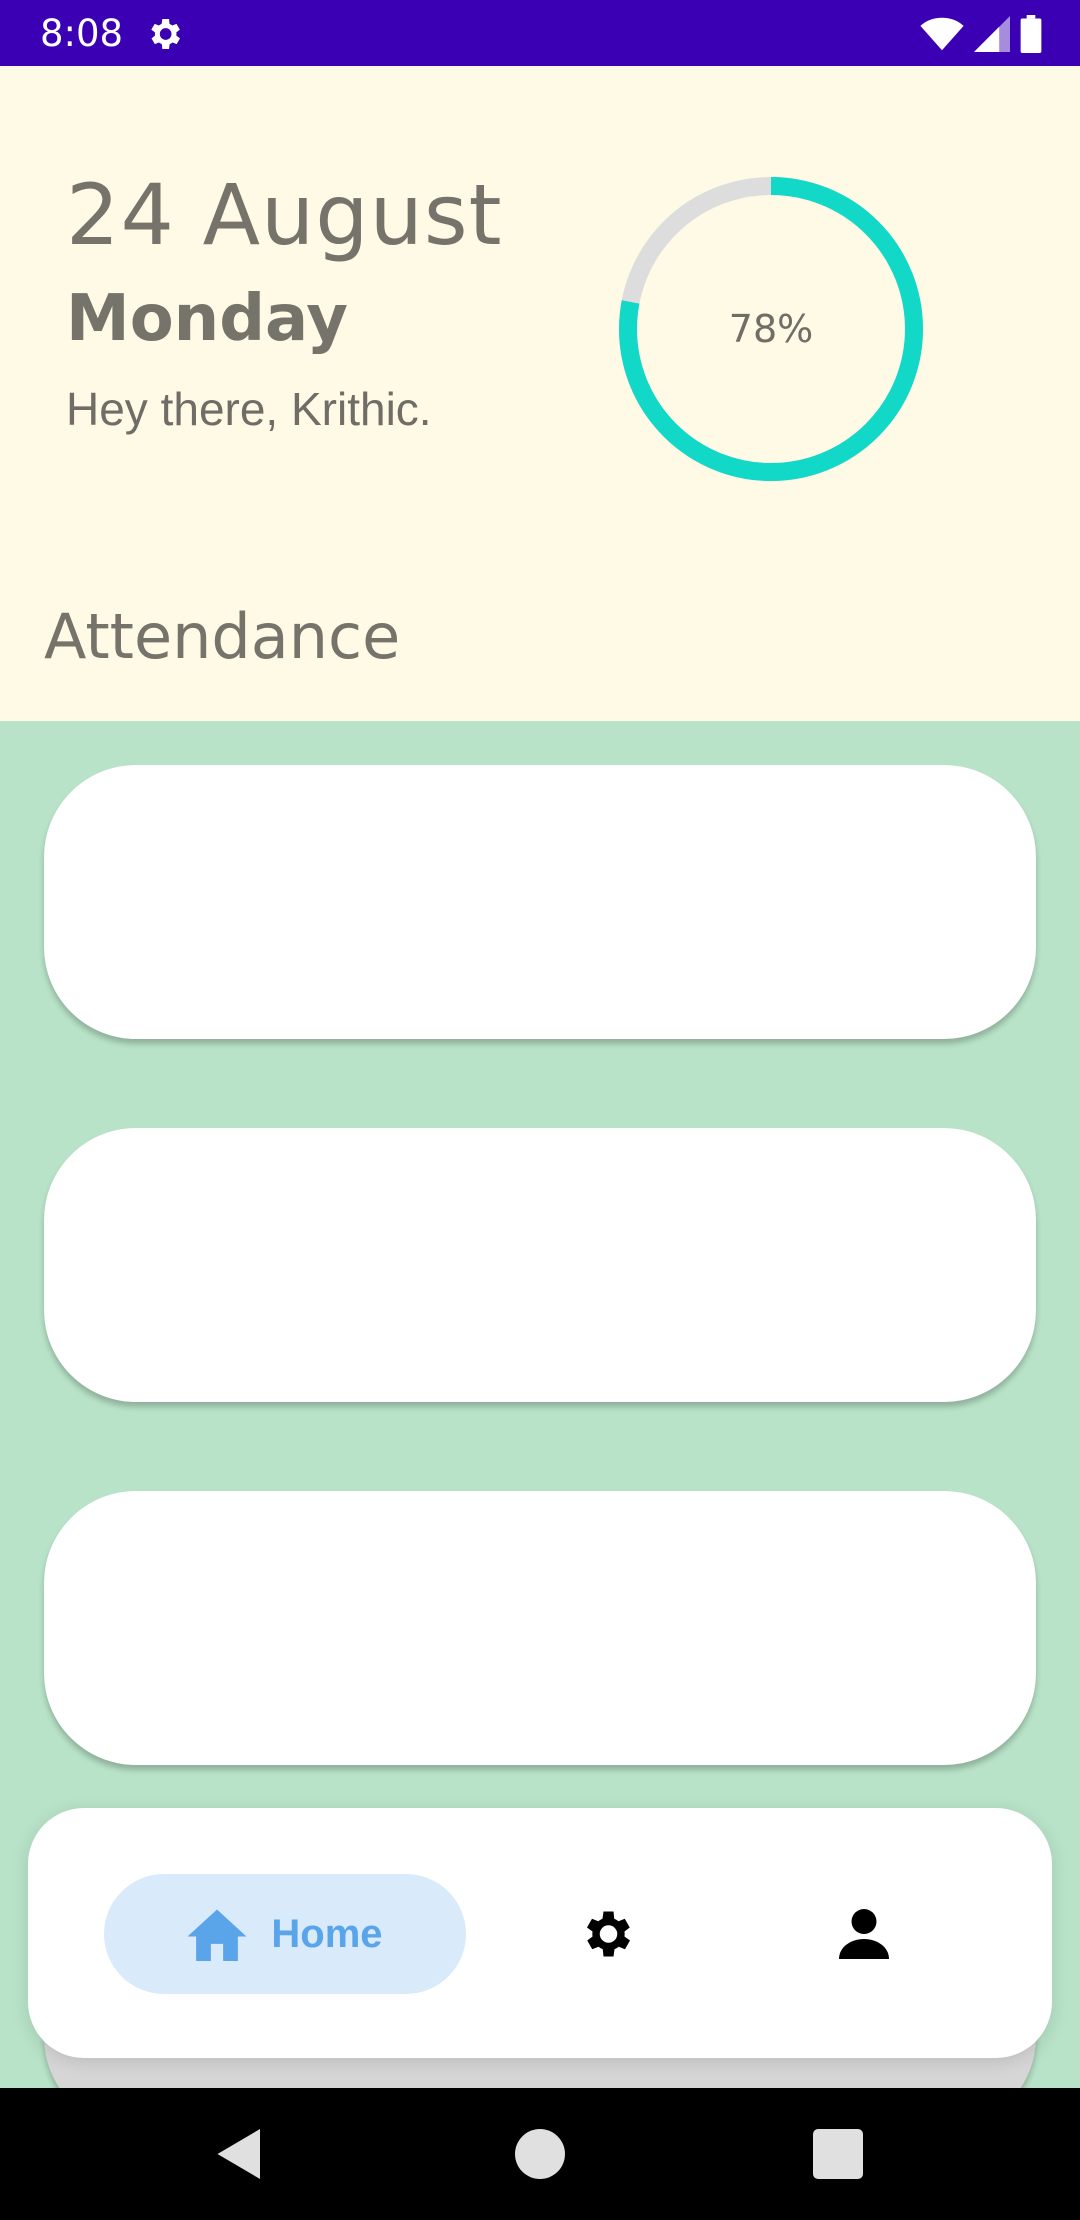 The image size is (1080, 2220). What do you see at coordinates (1031, 34) in the screenshot?
I see `battery-icon` at bounding box center [1031, 34].